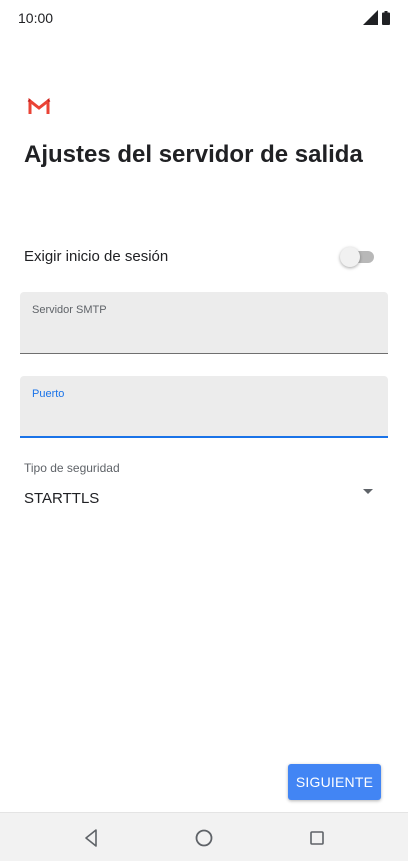 This screenshot has height=861, width=408. What do you see at coordinates (96, 256) in the screenshot?
I see `signin-required-label: Exigir inicio de sesión` at bounding box center [96, 256].